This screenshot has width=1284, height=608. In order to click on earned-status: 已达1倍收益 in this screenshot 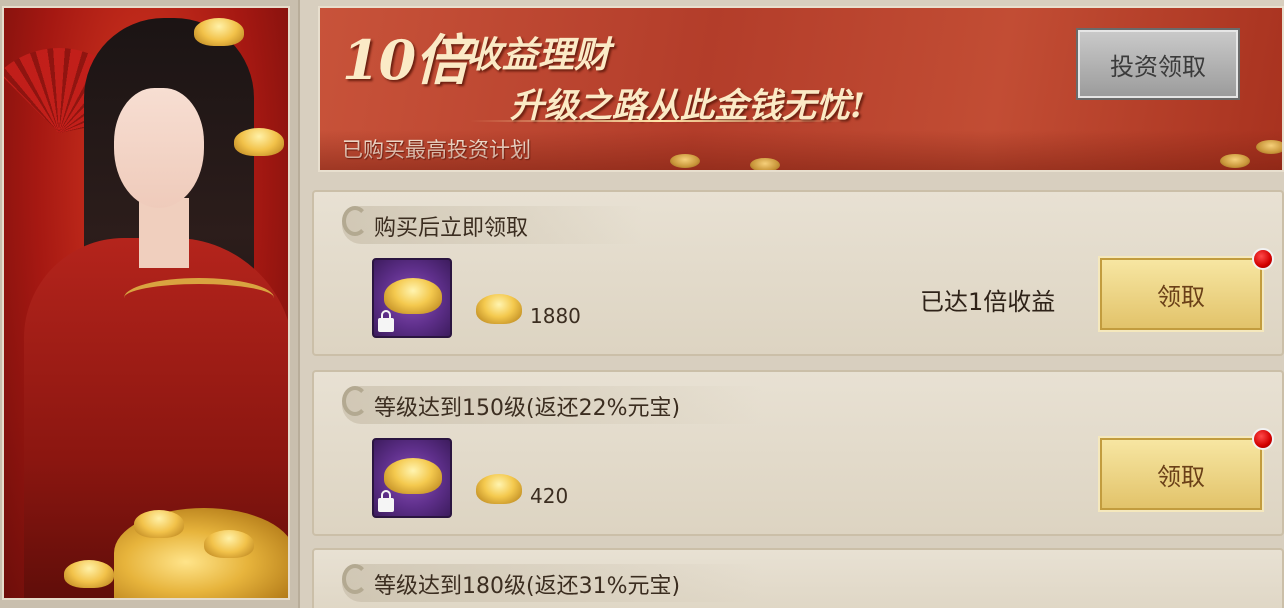, I will do `click(988, 302)`.